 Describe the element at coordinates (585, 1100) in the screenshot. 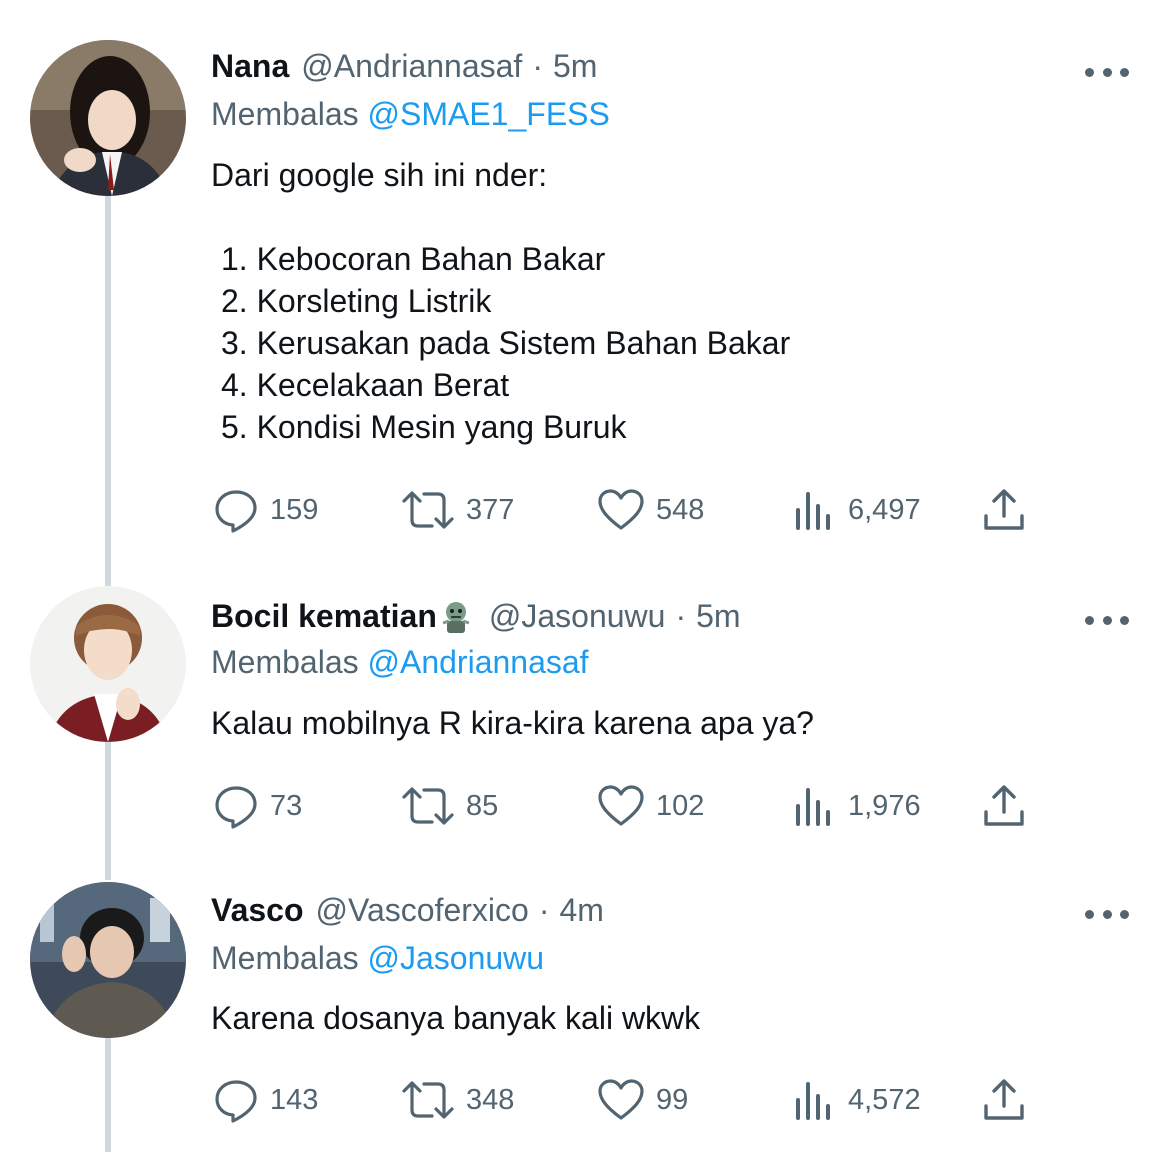

I see `tweet-actions: 143 348 99 4,572` at that location.